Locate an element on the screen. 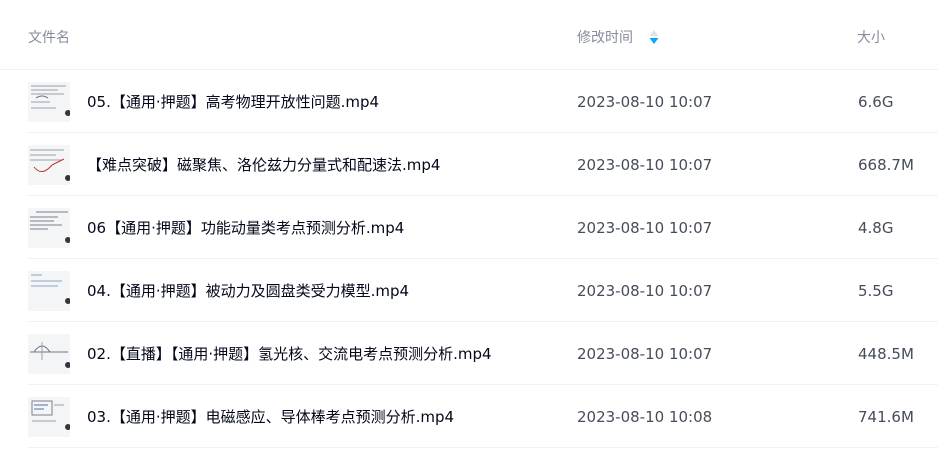  file-size: 668.7M is located at coordinates (886, 165).